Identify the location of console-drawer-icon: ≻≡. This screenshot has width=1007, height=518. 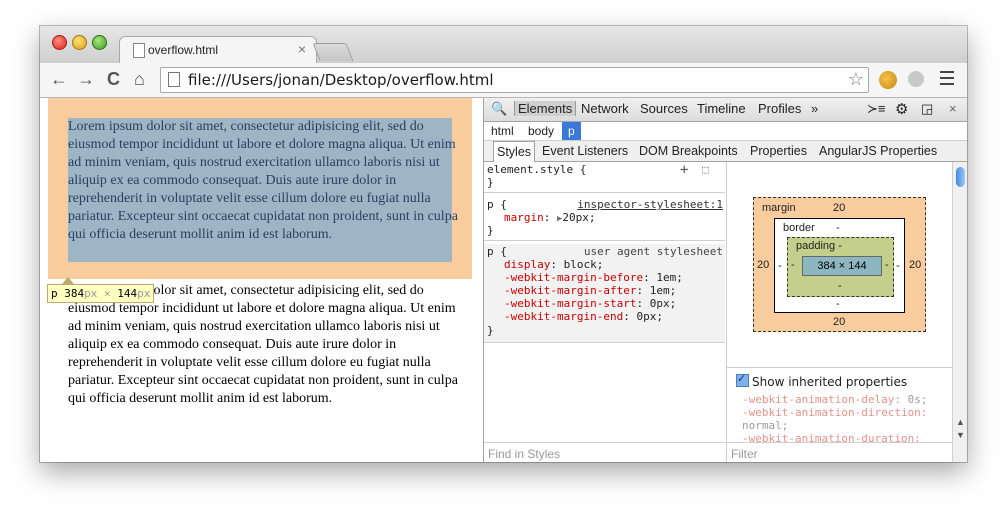
(876, 109).